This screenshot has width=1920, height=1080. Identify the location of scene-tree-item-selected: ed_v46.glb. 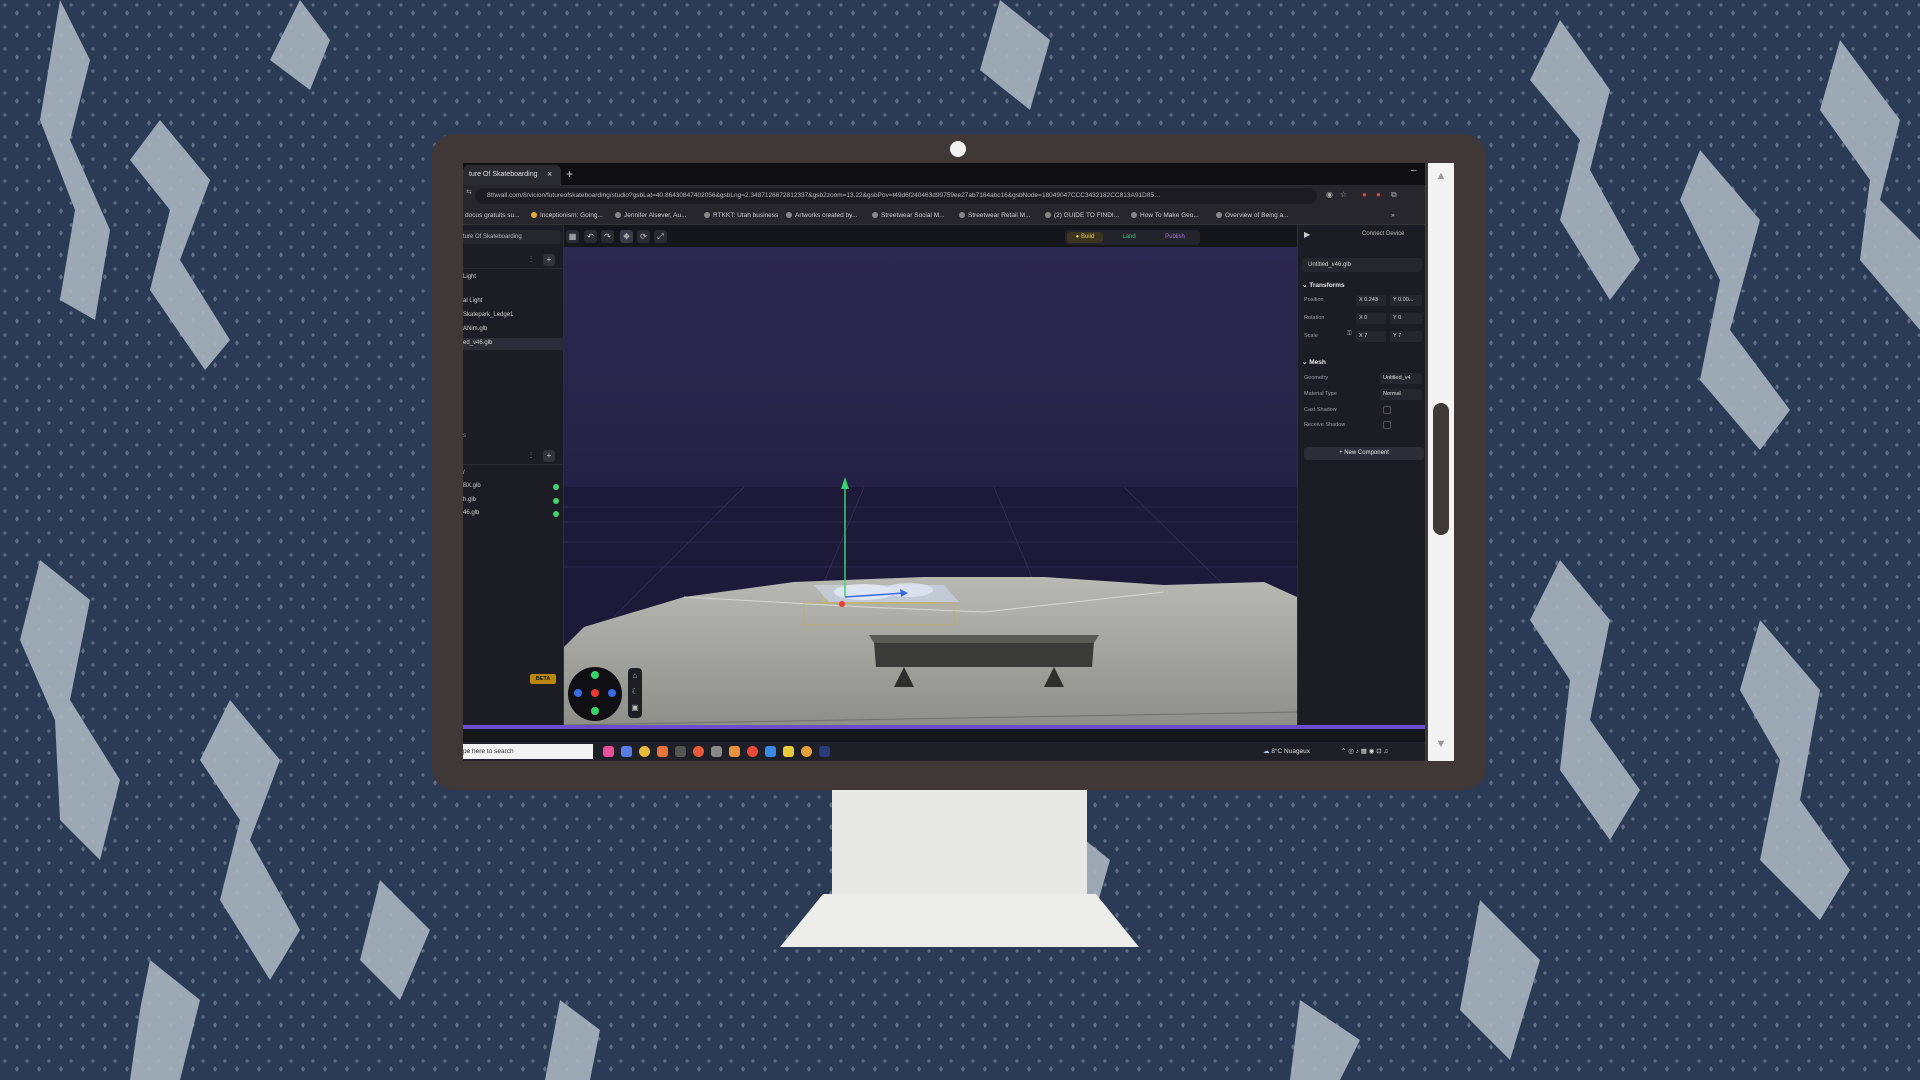
(513, 344).